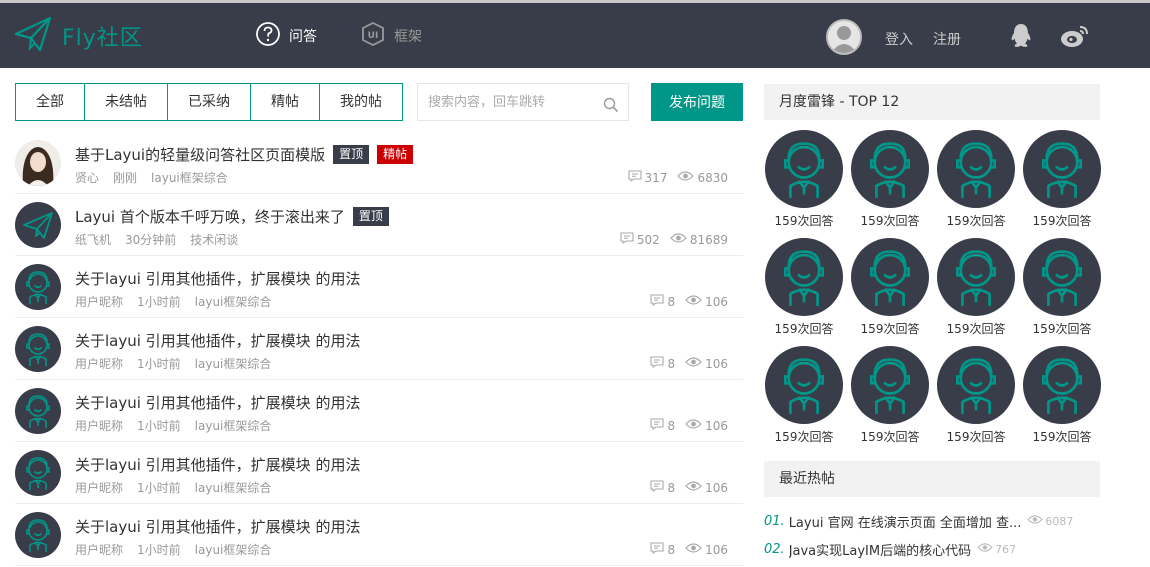  What do you see at coordinates (395, 154) in the screenshot?
I see `featured-badge: 精帖` at bounding box center [395, 154].